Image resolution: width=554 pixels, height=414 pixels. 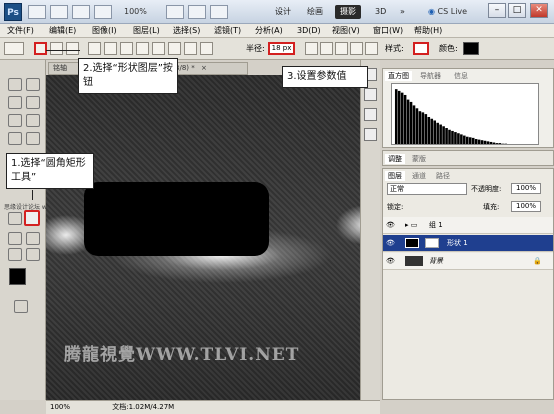 I want to click on freeform-pen-option, so click(x=110, y=48).